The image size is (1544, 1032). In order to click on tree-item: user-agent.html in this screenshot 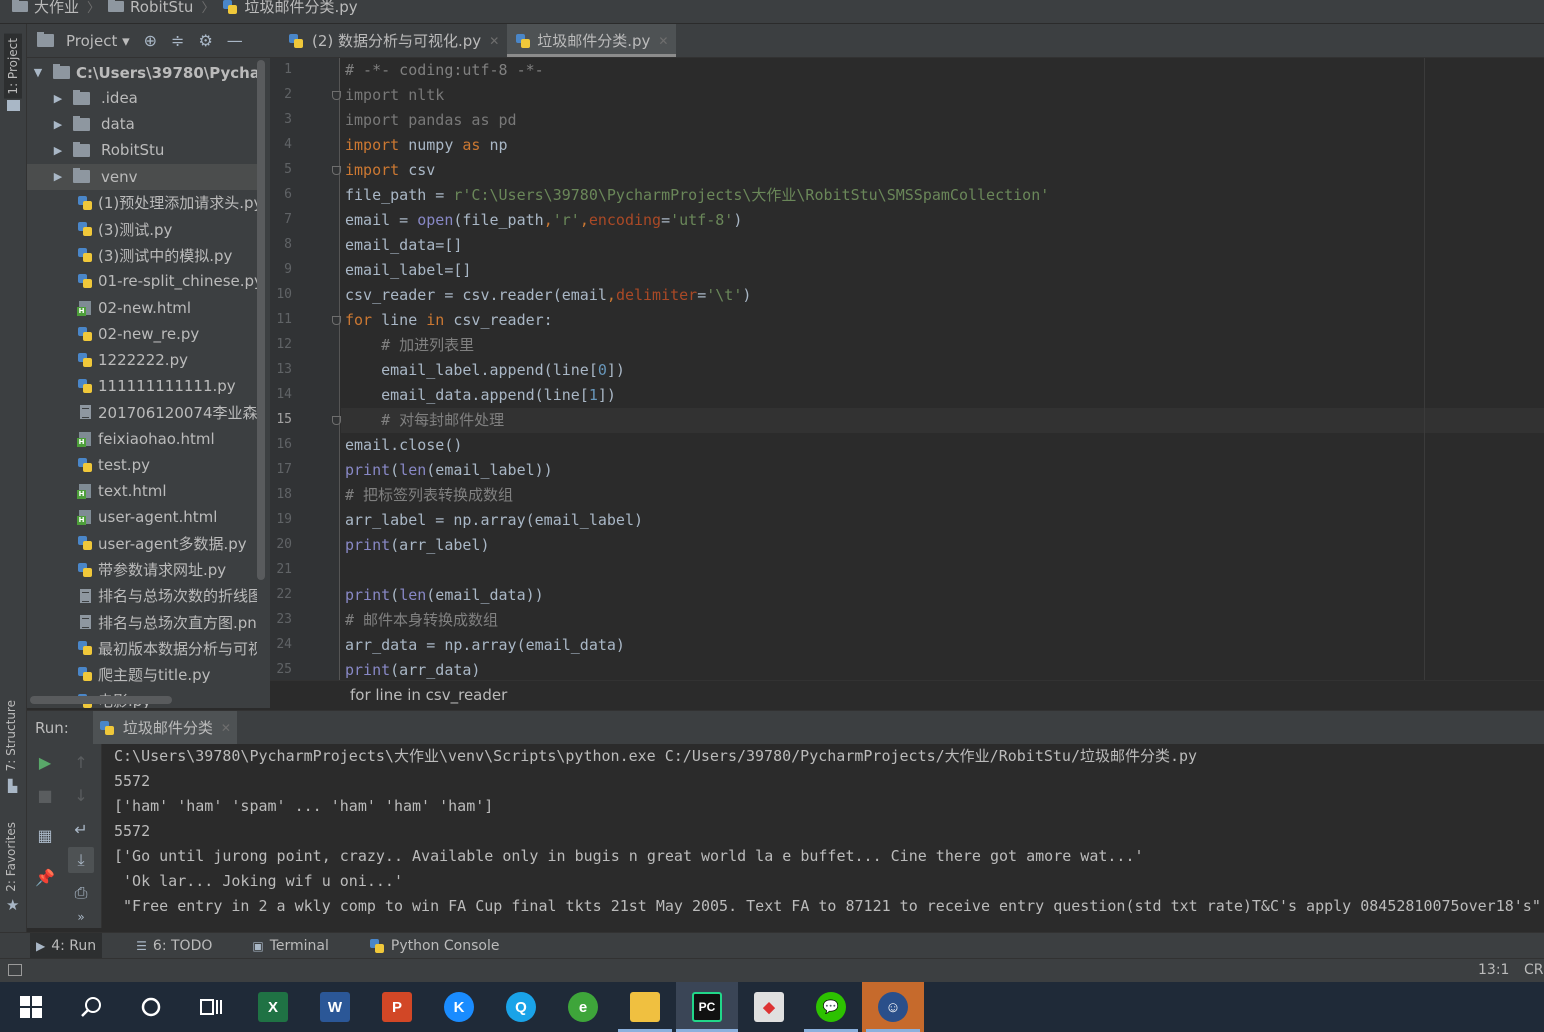, I will do `click(142, 517)`.